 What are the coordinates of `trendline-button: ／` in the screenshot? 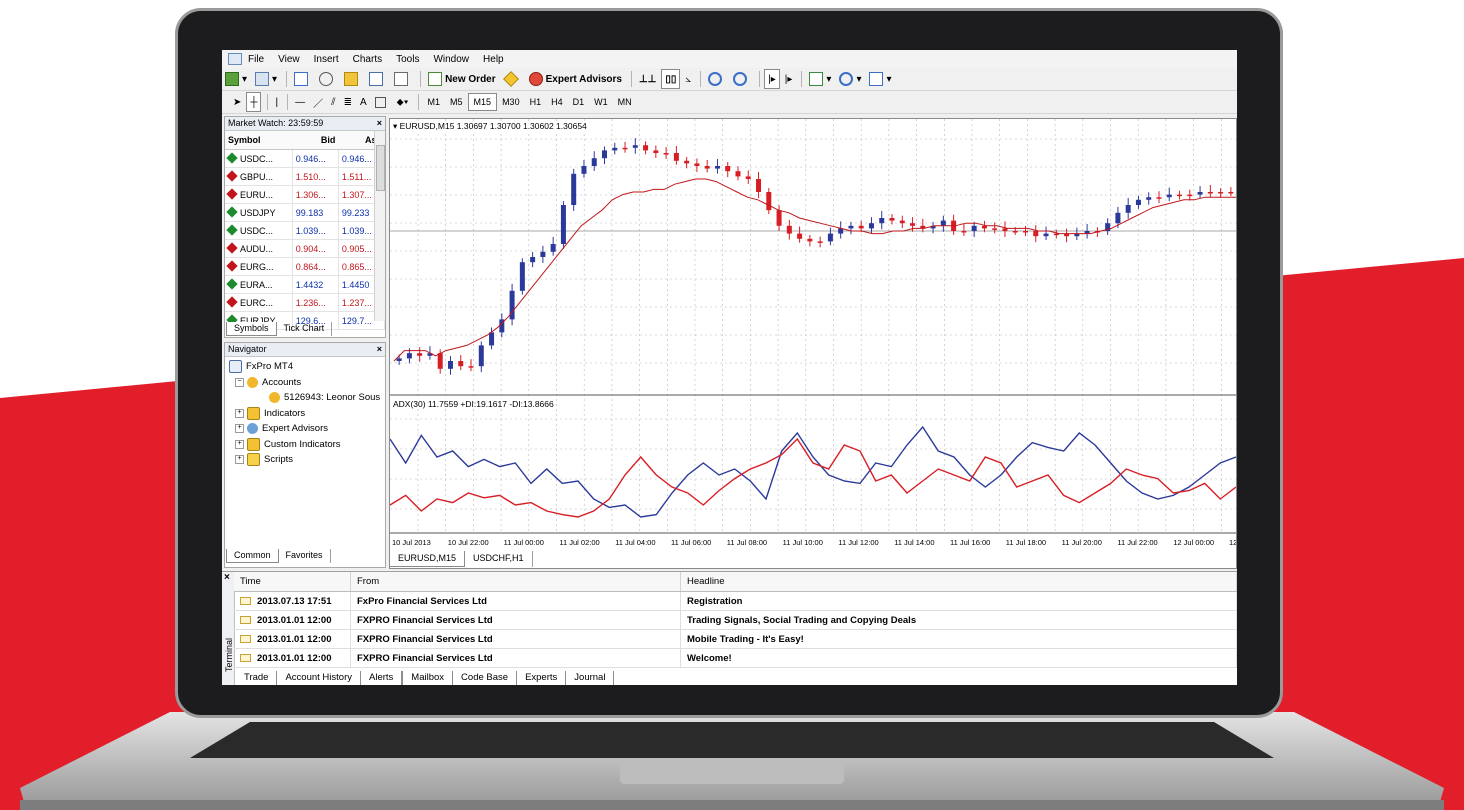 It's located at (318, 102).